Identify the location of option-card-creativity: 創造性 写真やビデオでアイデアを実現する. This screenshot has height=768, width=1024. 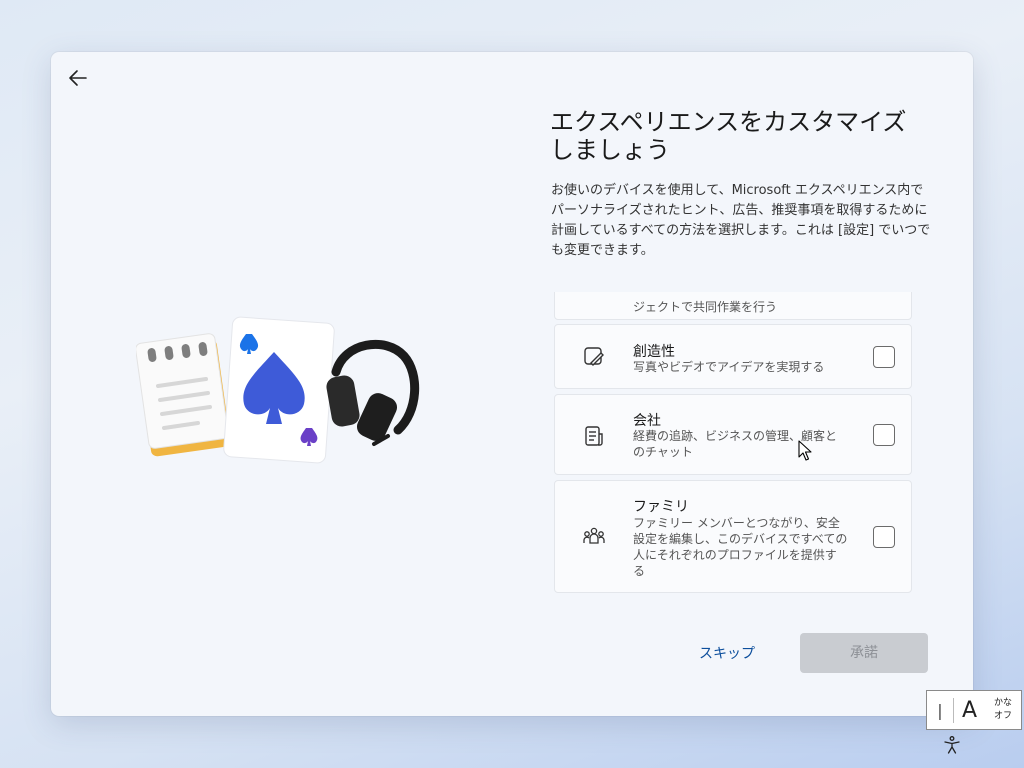
(733, 356).